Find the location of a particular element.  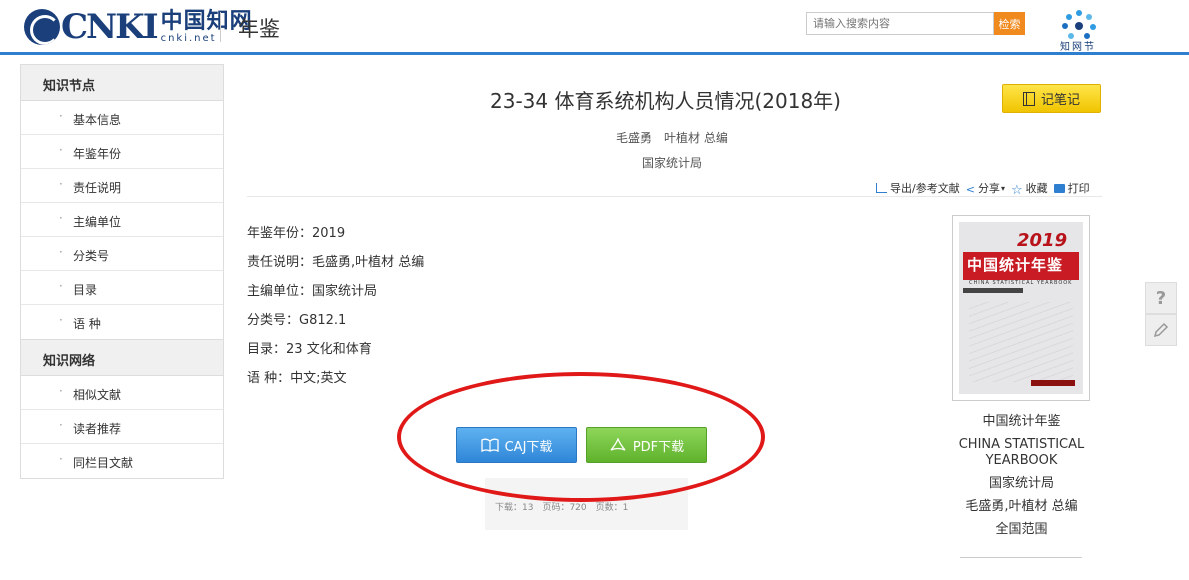

meta-editor-unit: 主编单位：国家统计局 is located at coordinates (312, 291).